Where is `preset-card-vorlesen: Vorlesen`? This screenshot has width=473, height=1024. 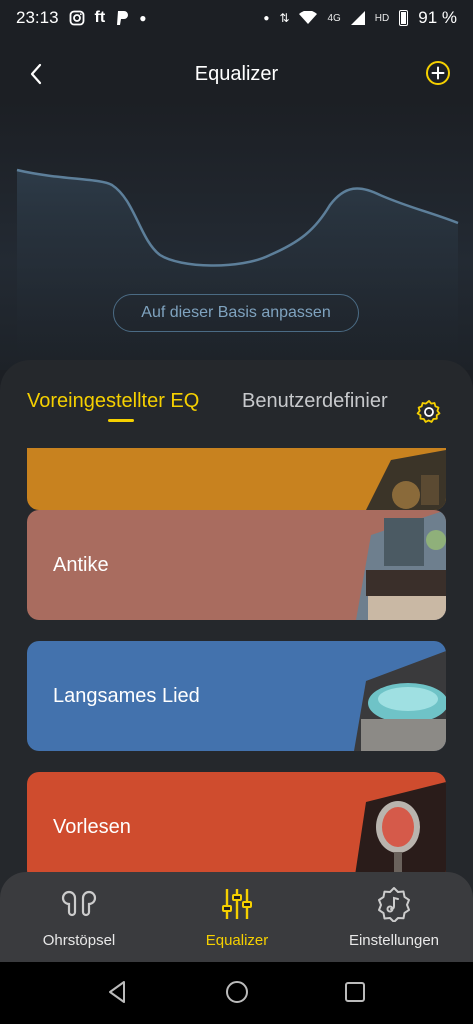
preset-card-vorlesen: Vorlesen is located at coordinates (236, 827).